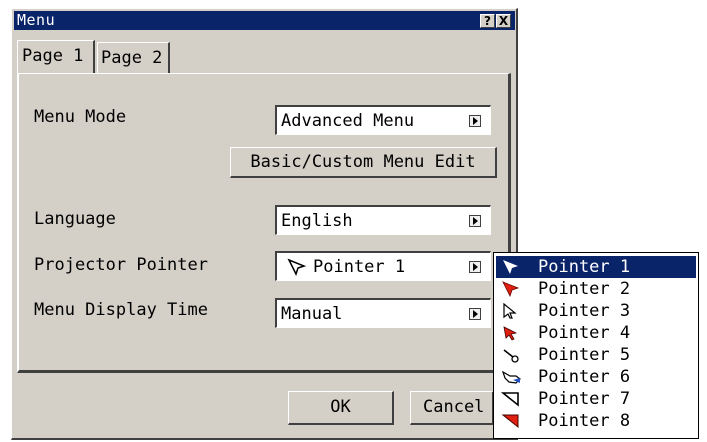 The height and width of the screenshot is (442, 707). I want to click on cancel-button: Cancel, so click(452, 408).